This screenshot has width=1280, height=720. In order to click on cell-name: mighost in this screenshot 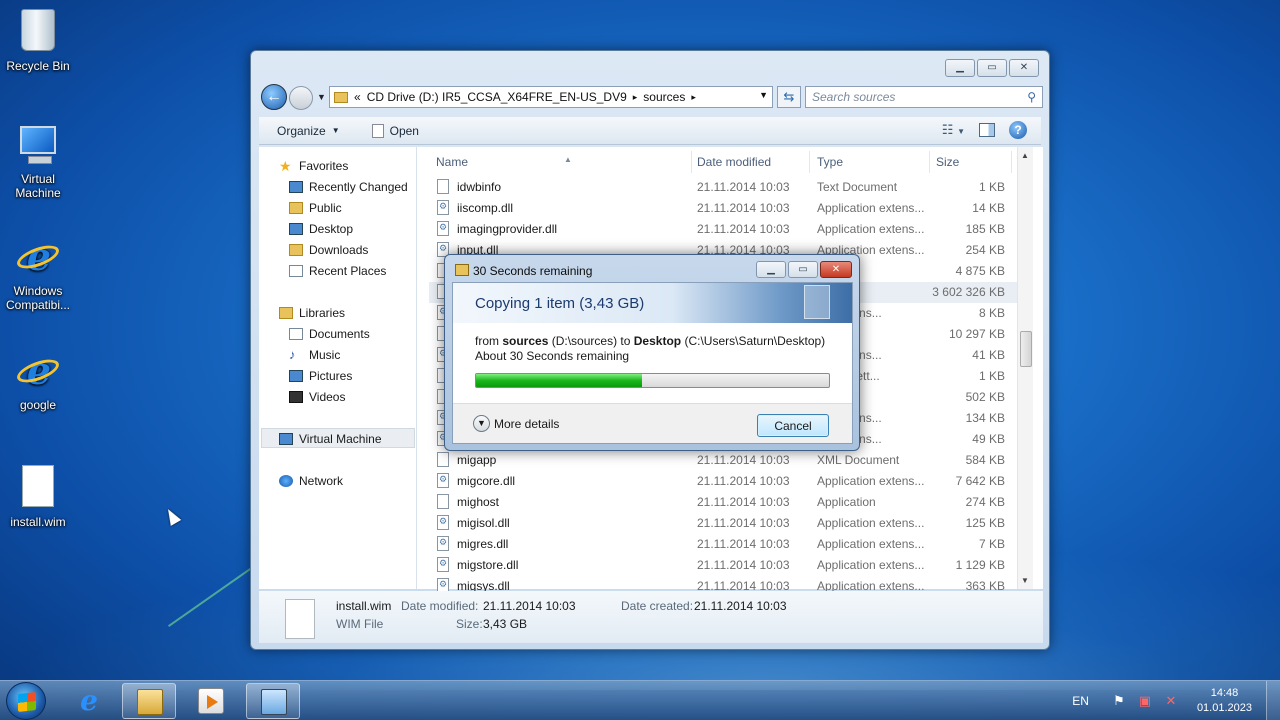, I will do `click(478, 502)`.